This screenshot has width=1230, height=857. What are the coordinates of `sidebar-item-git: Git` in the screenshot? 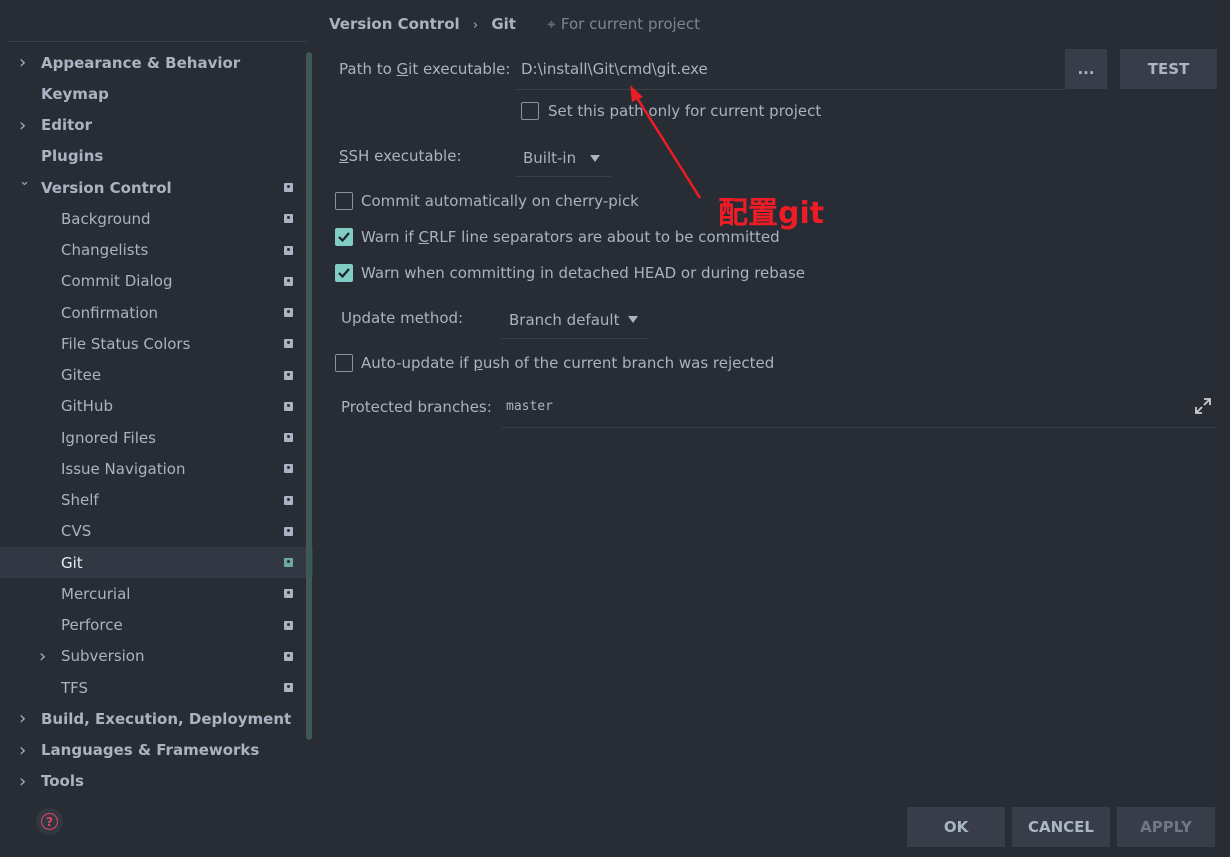 It's located at (156, 563).